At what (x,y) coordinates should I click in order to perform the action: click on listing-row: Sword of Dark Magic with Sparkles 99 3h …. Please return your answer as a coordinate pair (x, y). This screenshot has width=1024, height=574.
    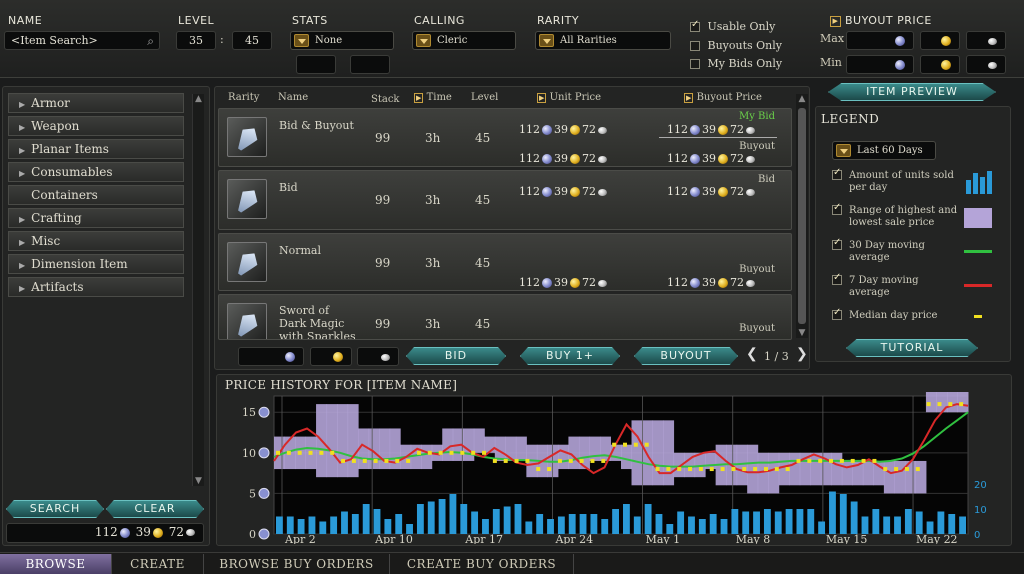
    Looking at the image, I should click on (505, 317).